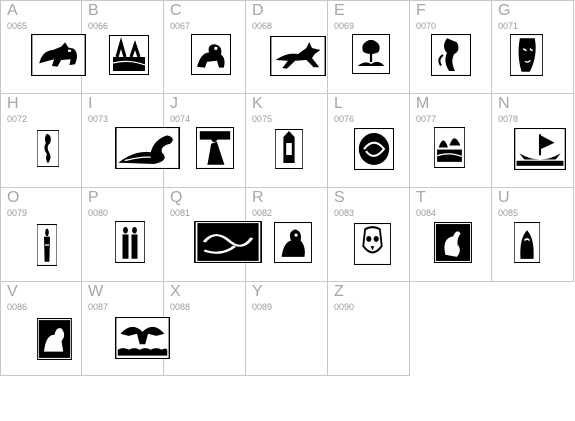 Image resolution: width=575 pixels, height=421 pixels. Describe the element at coordinates (17, 119) in the screenshot. I see `glyph-code: 0072` at that location.